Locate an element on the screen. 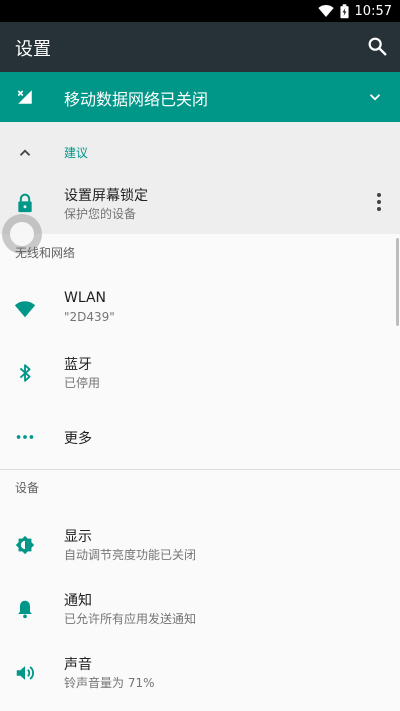  status-time: 10:57 is located at coordinates (373, 11).